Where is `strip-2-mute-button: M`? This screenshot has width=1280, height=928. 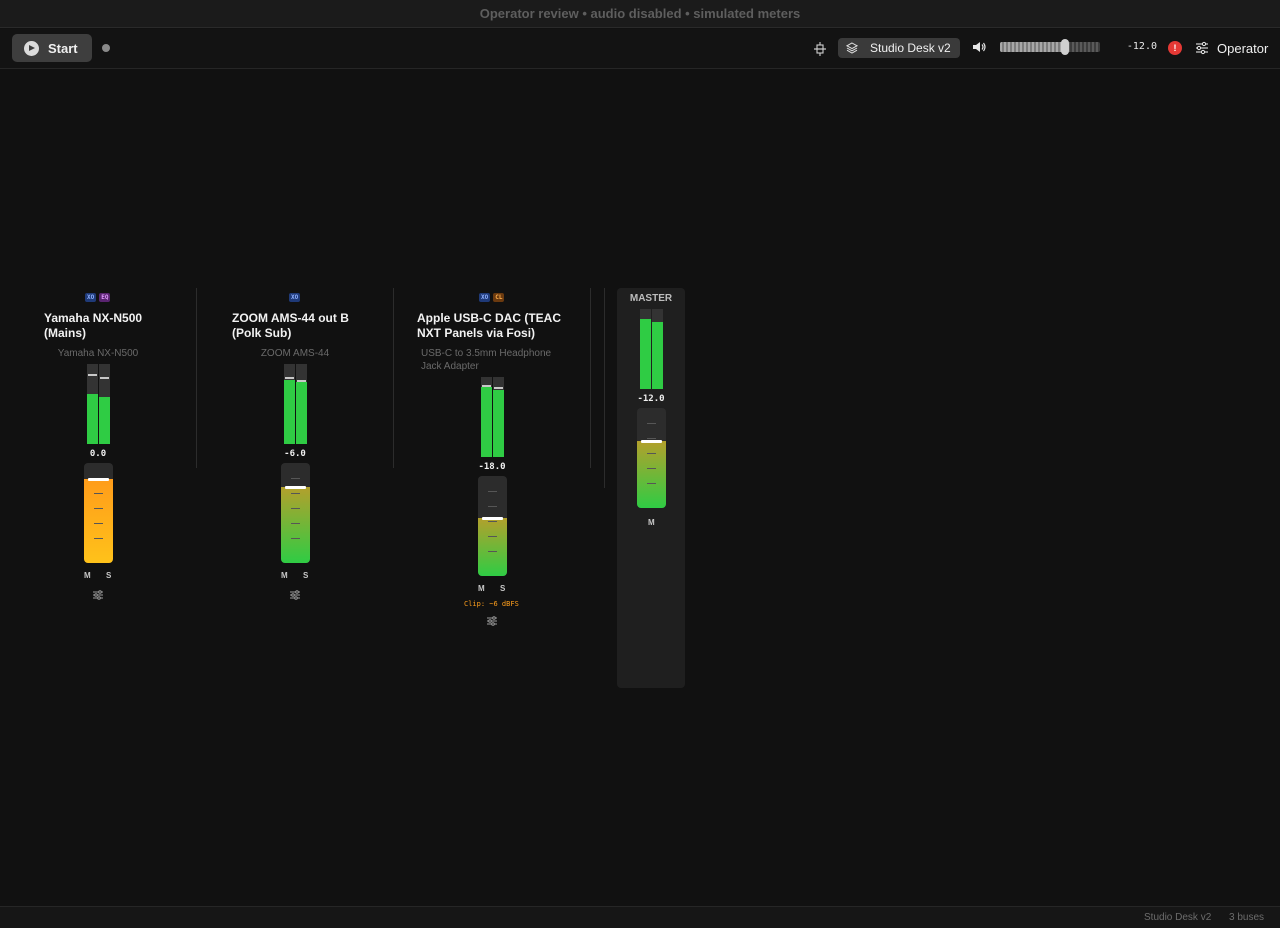
strip-2-mute-button: M is located at coordinates (284, 575).